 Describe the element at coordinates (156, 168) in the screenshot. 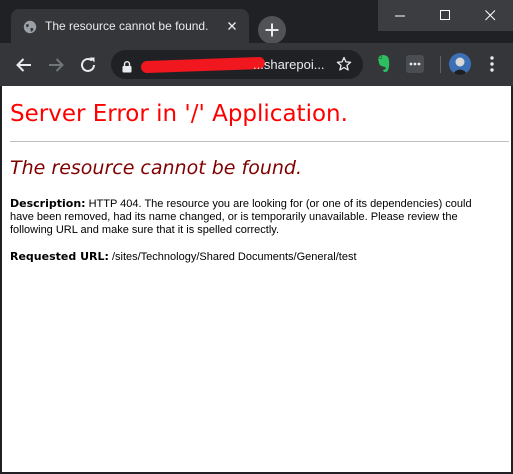

I see `error-subtitle: The resource cannot be found.` at that location.